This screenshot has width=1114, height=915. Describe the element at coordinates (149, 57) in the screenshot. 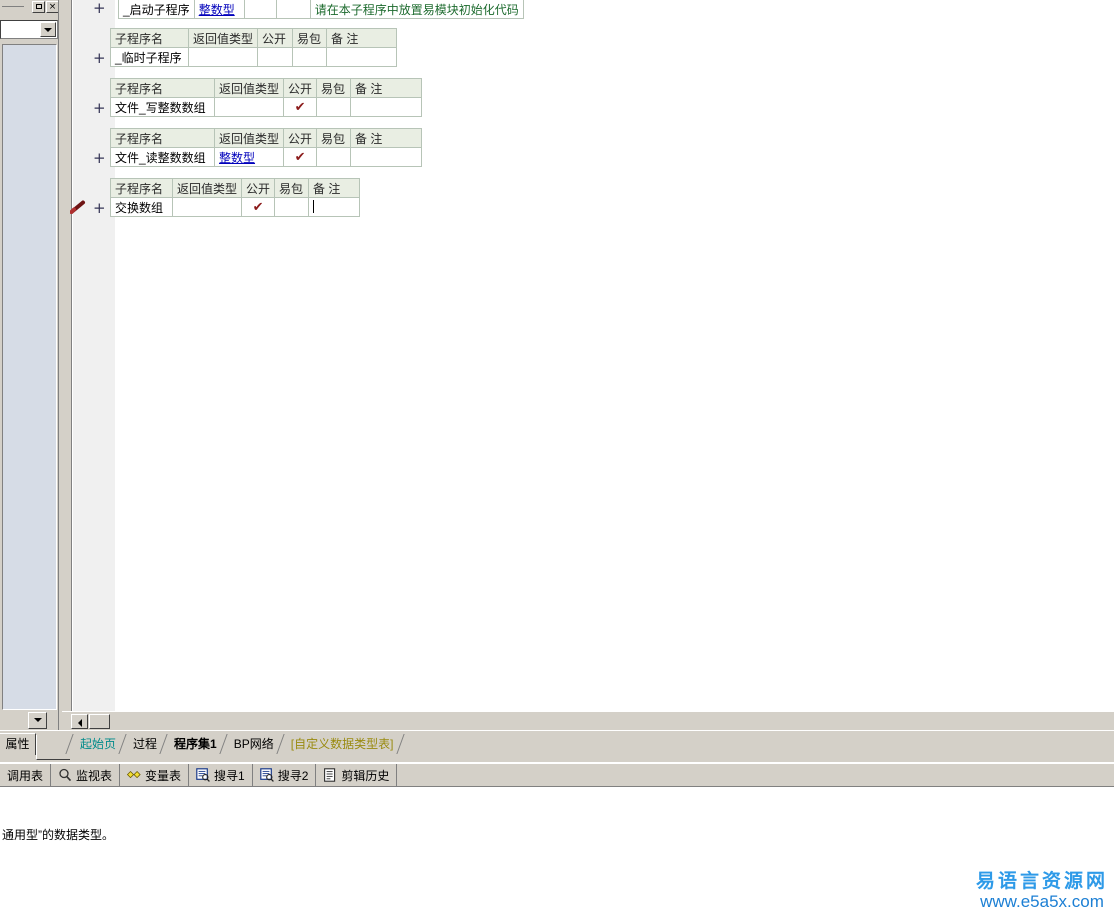

I see `cell-procedure-name: _临时子程序` at that location.